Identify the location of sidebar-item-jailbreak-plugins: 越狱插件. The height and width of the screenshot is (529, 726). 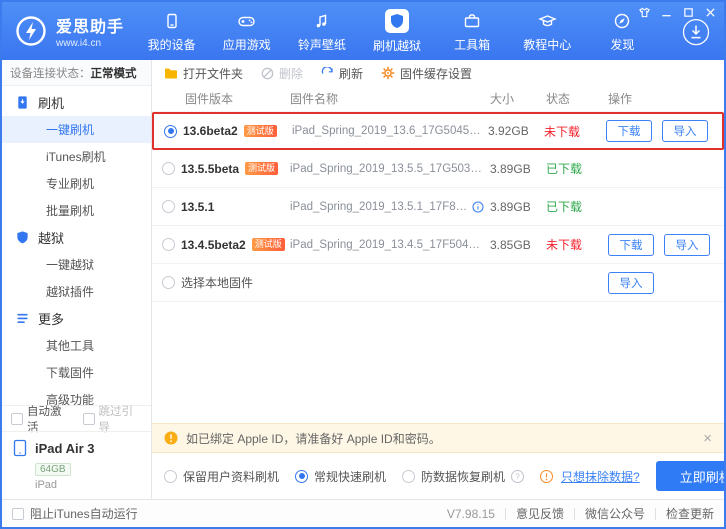
(76, 291).